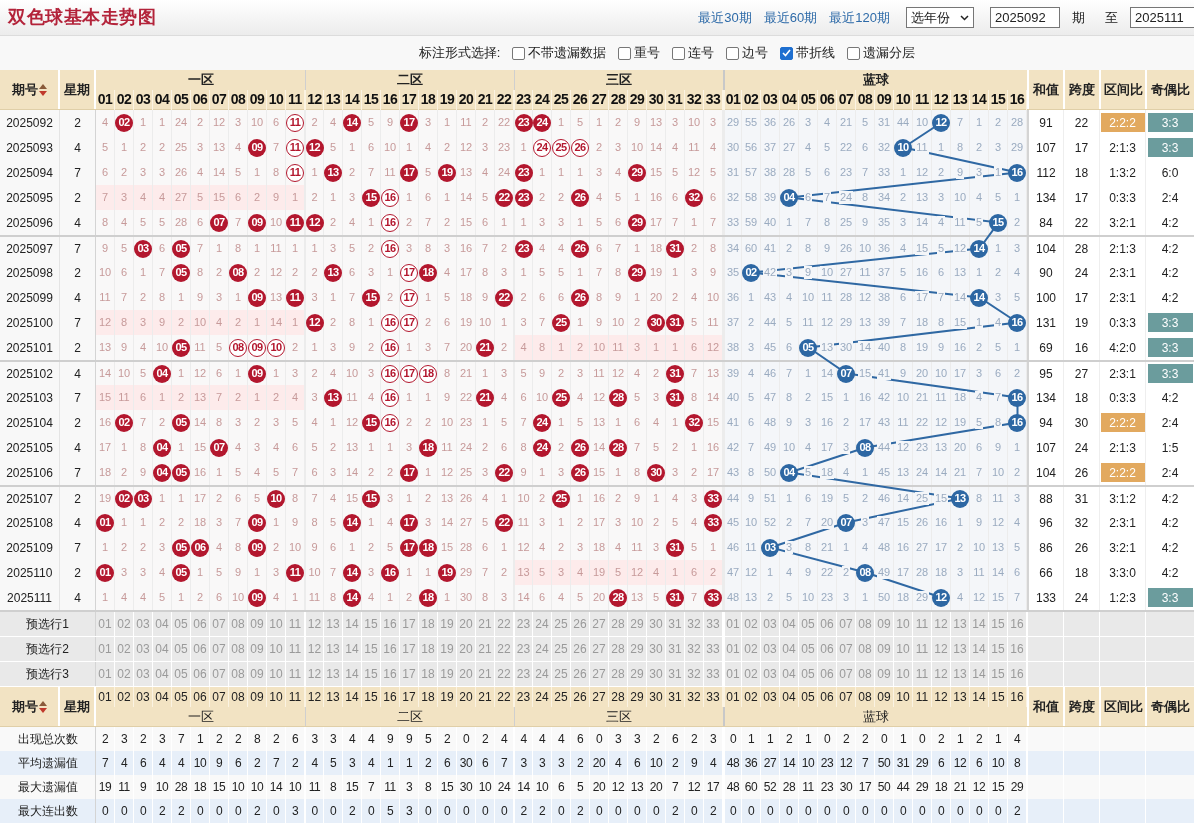  Describe the element at coordinates (940, 17) in the screenshot. I see `year-select: 选年份` at that location.